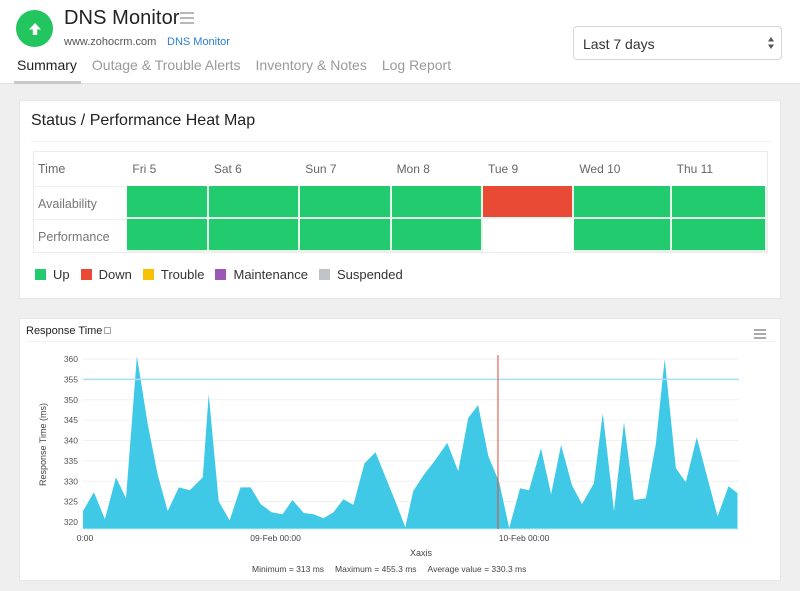 This screenshot has height=591, width=800. Describe the element at coordinates (619, 44) in the screenshot. I see `period-select-value: Last 7 days` at that location.